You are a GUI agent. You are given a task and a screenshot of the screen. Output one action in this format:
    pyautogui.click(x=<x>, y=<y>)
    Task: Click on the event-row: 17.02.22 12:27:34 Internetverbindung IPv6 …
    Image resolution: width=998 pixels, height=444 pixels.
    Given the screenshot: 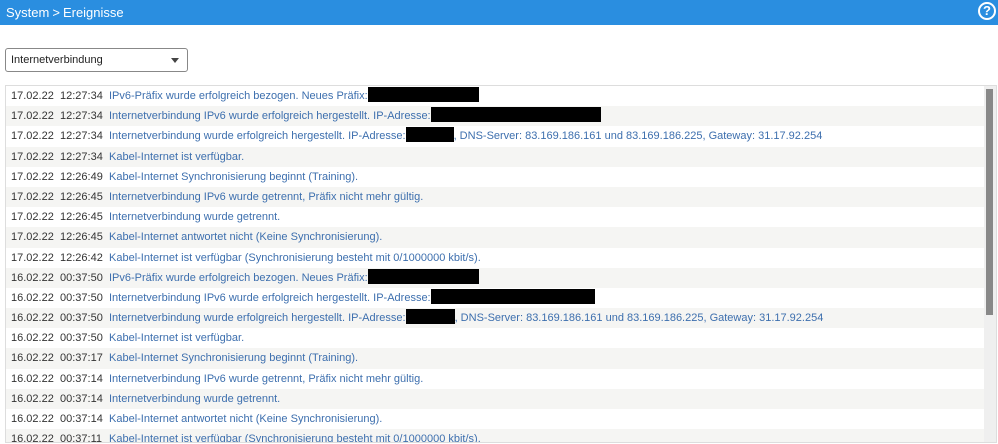 What is the action you would take?
    pyautogui.click(x=496, y=116)
    